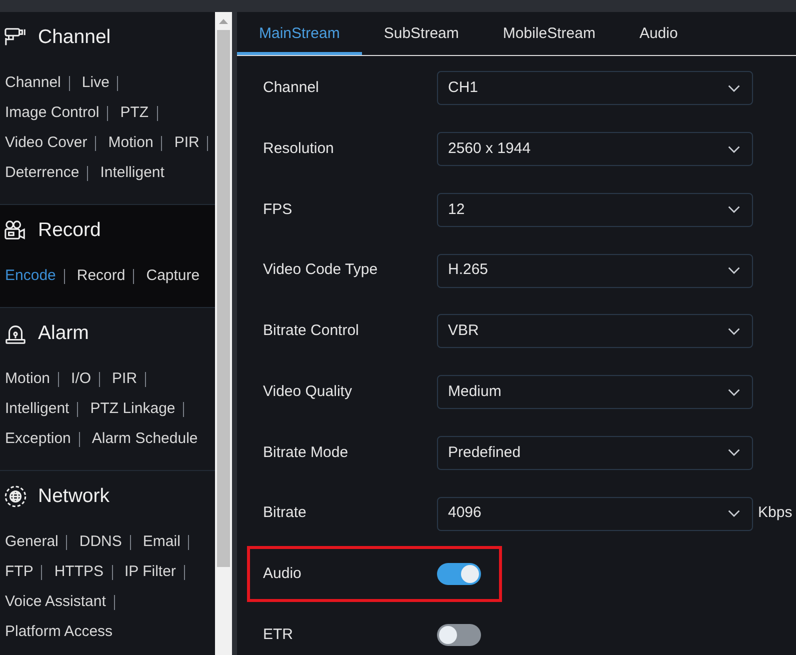 This screenshot has width=796, height=655. I want to click on tab: SubStream, so click(421, 33).